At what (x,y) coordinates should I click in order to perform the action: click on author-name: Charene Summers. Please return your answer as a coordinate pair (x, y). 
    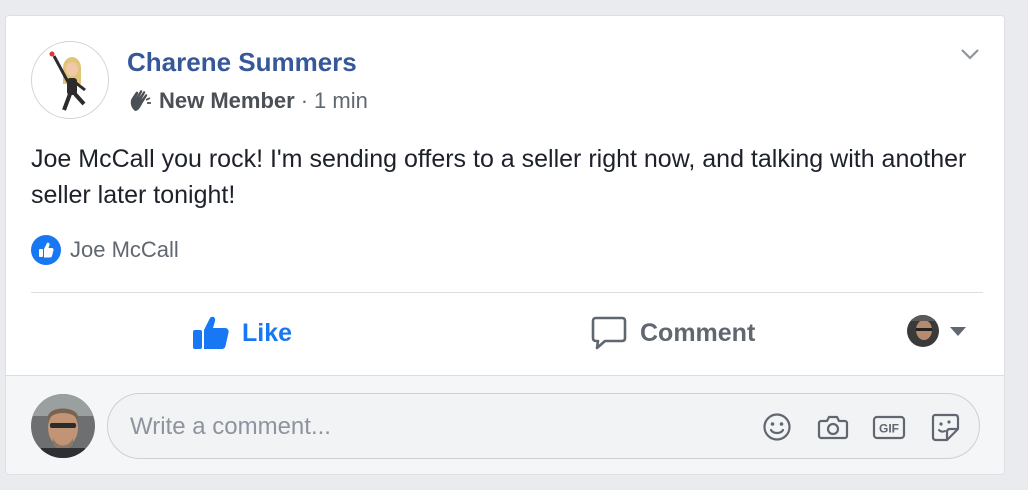
    Looking at the image, I should click on (242, 62).